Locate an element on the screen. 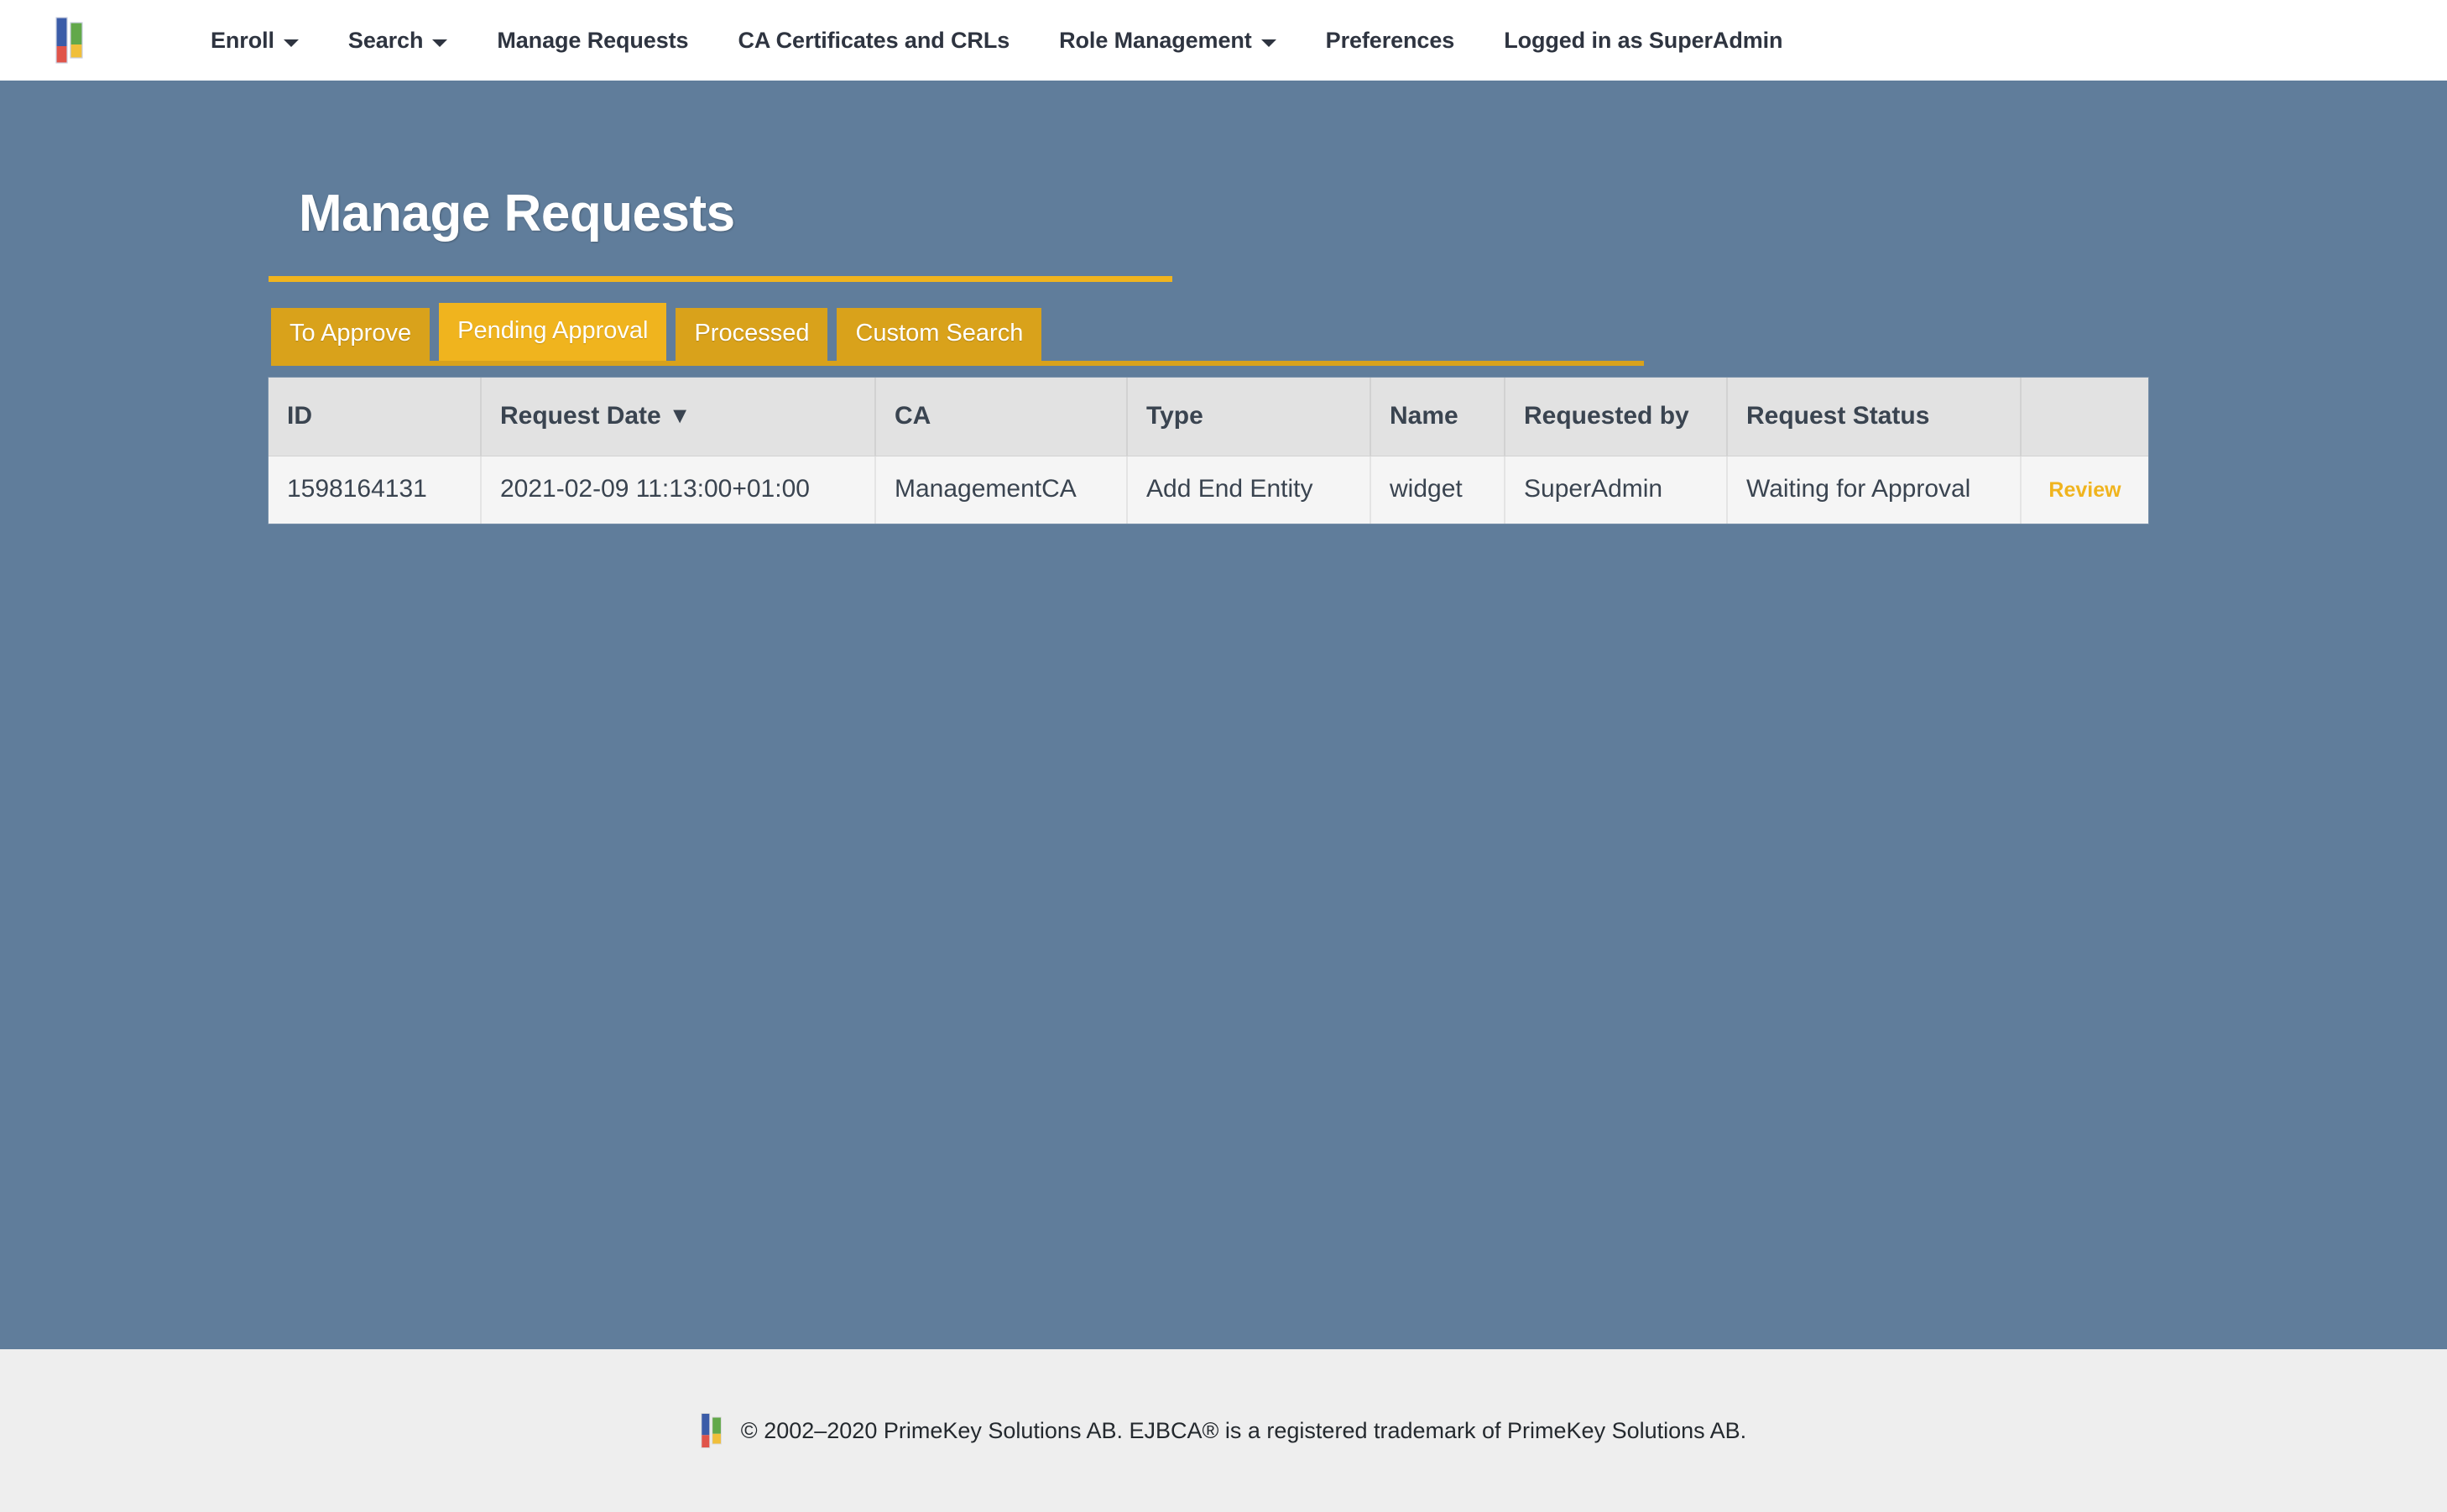 The width and height of the screenshot is (2447, 1512). cell-request-date: 2021-02-09 11:13:00+01:00 is located at coordinates (678, 490).